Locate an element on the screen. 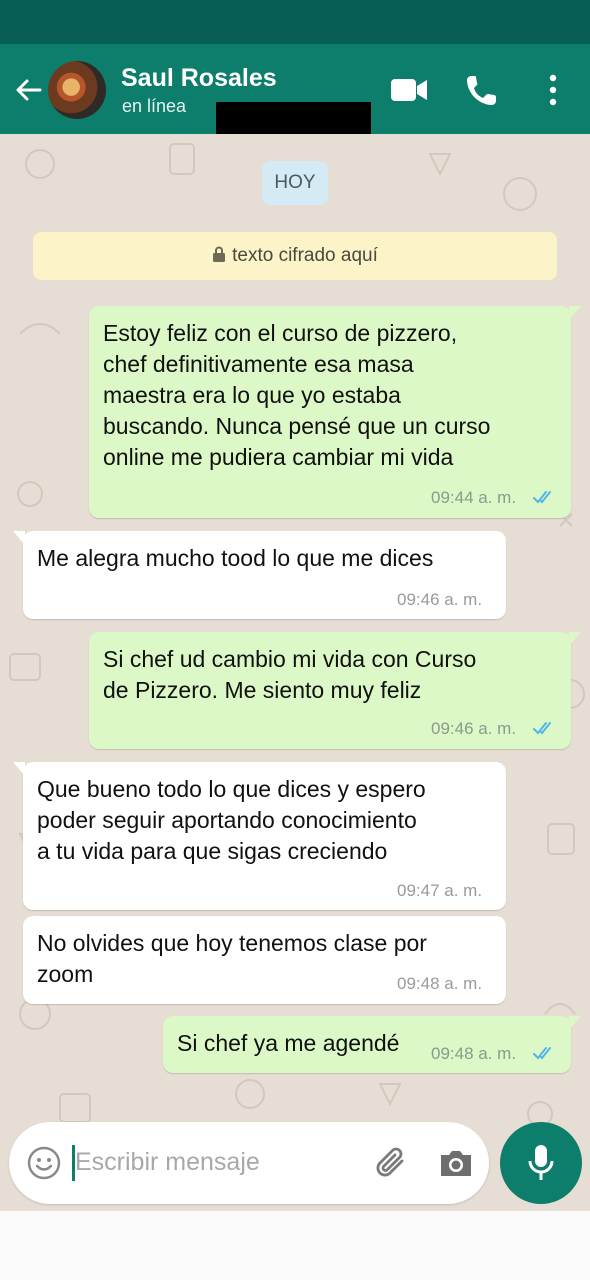  attach-icon is located at coordinates (391, 1162).